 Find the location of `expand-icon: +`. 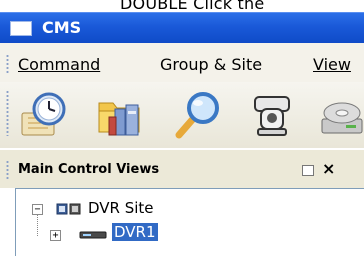

expand-icon: + is located at coordinates (55, 235).